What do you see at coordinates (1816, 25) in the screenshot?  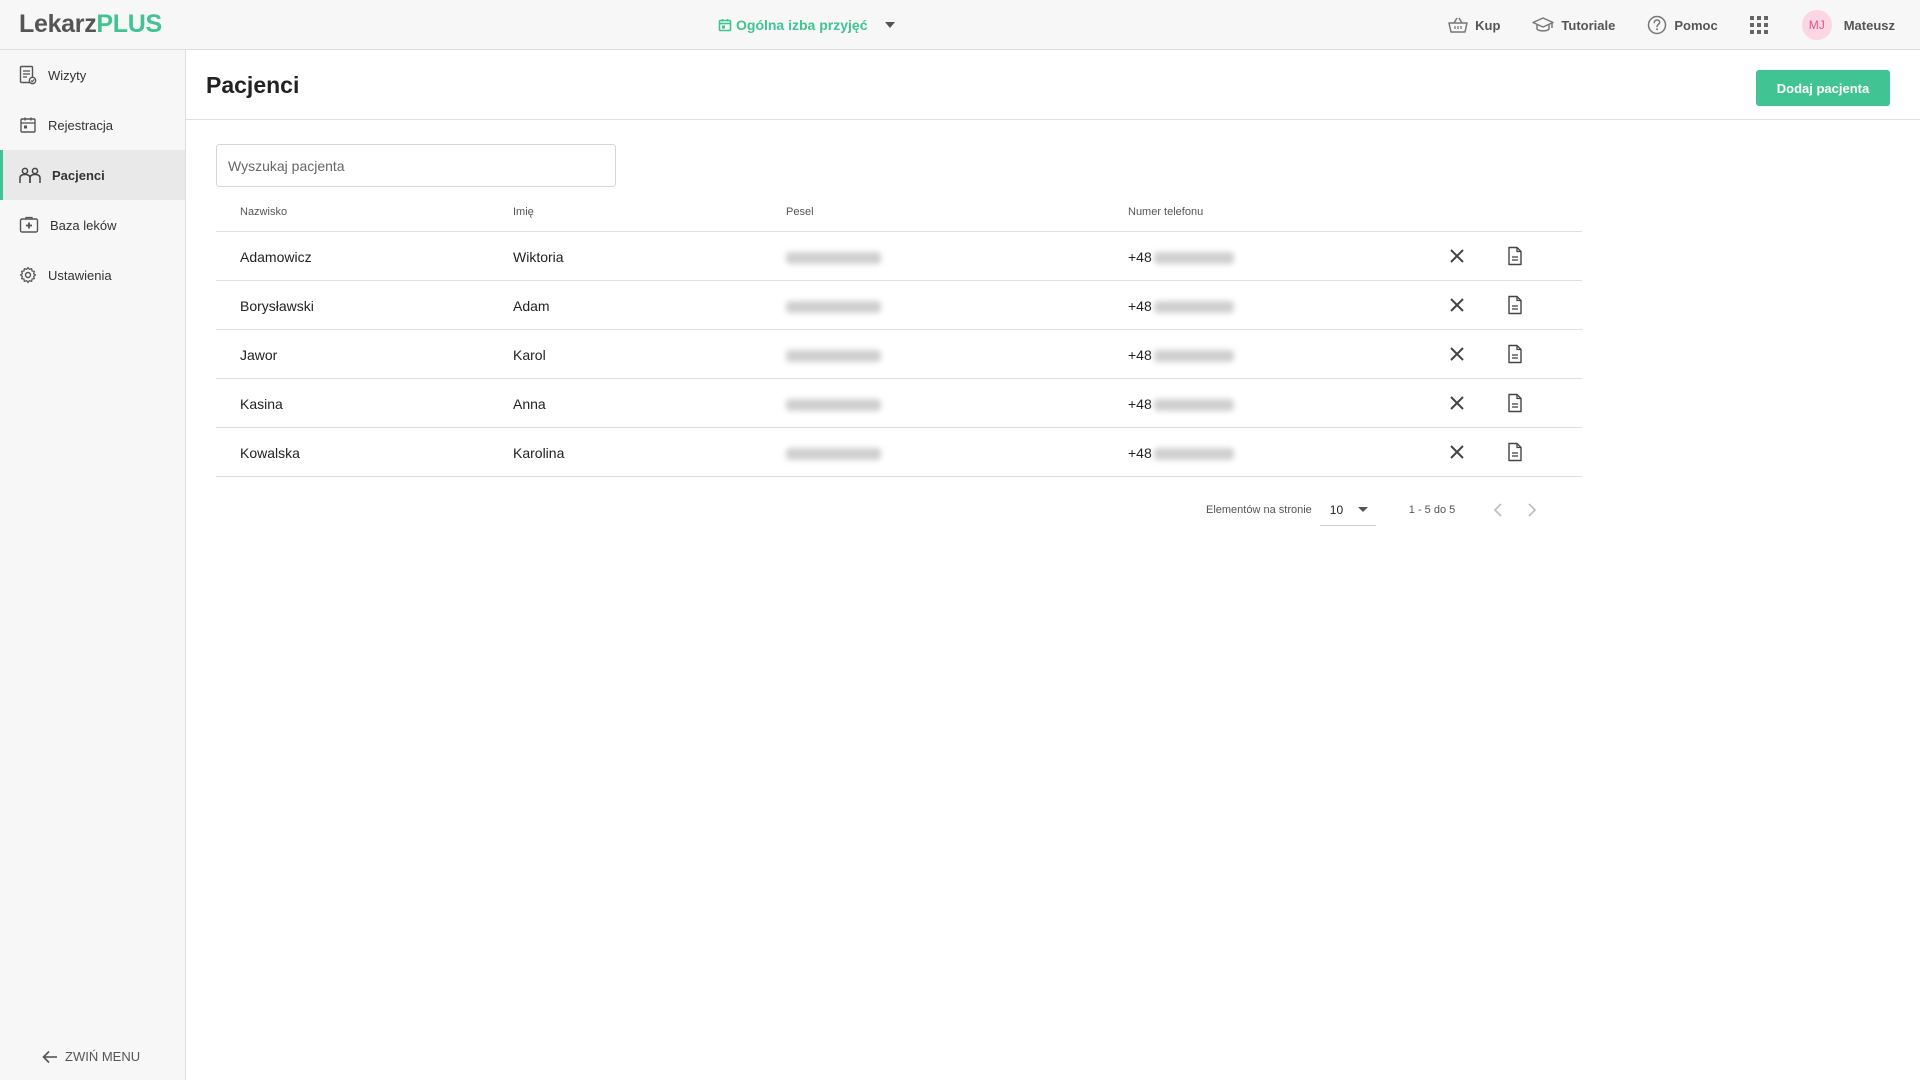 I see `user-avatar: MJ` at bounding box center [1816, 25].